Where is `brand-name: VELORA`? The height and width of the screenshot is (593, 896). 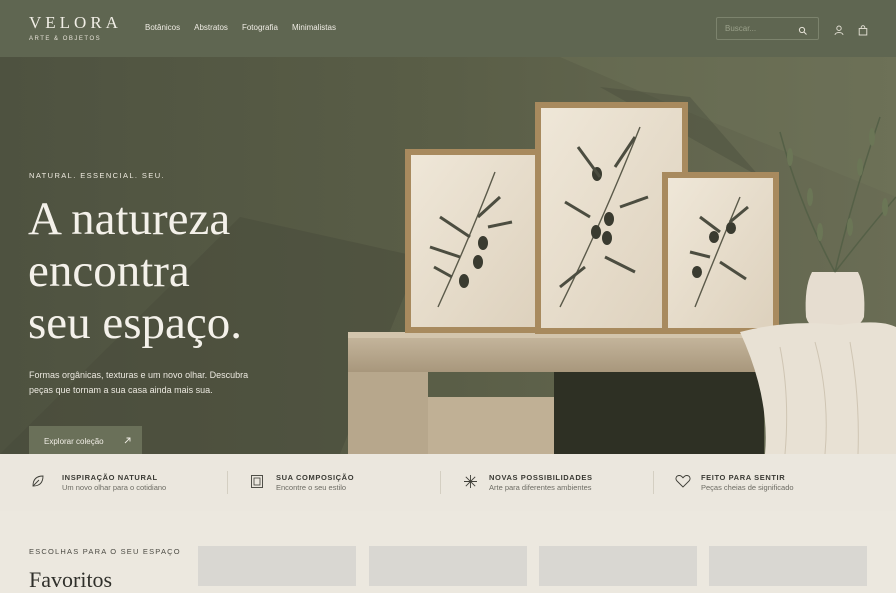 brand-name: VELORA is located at coordinates (75, 22).